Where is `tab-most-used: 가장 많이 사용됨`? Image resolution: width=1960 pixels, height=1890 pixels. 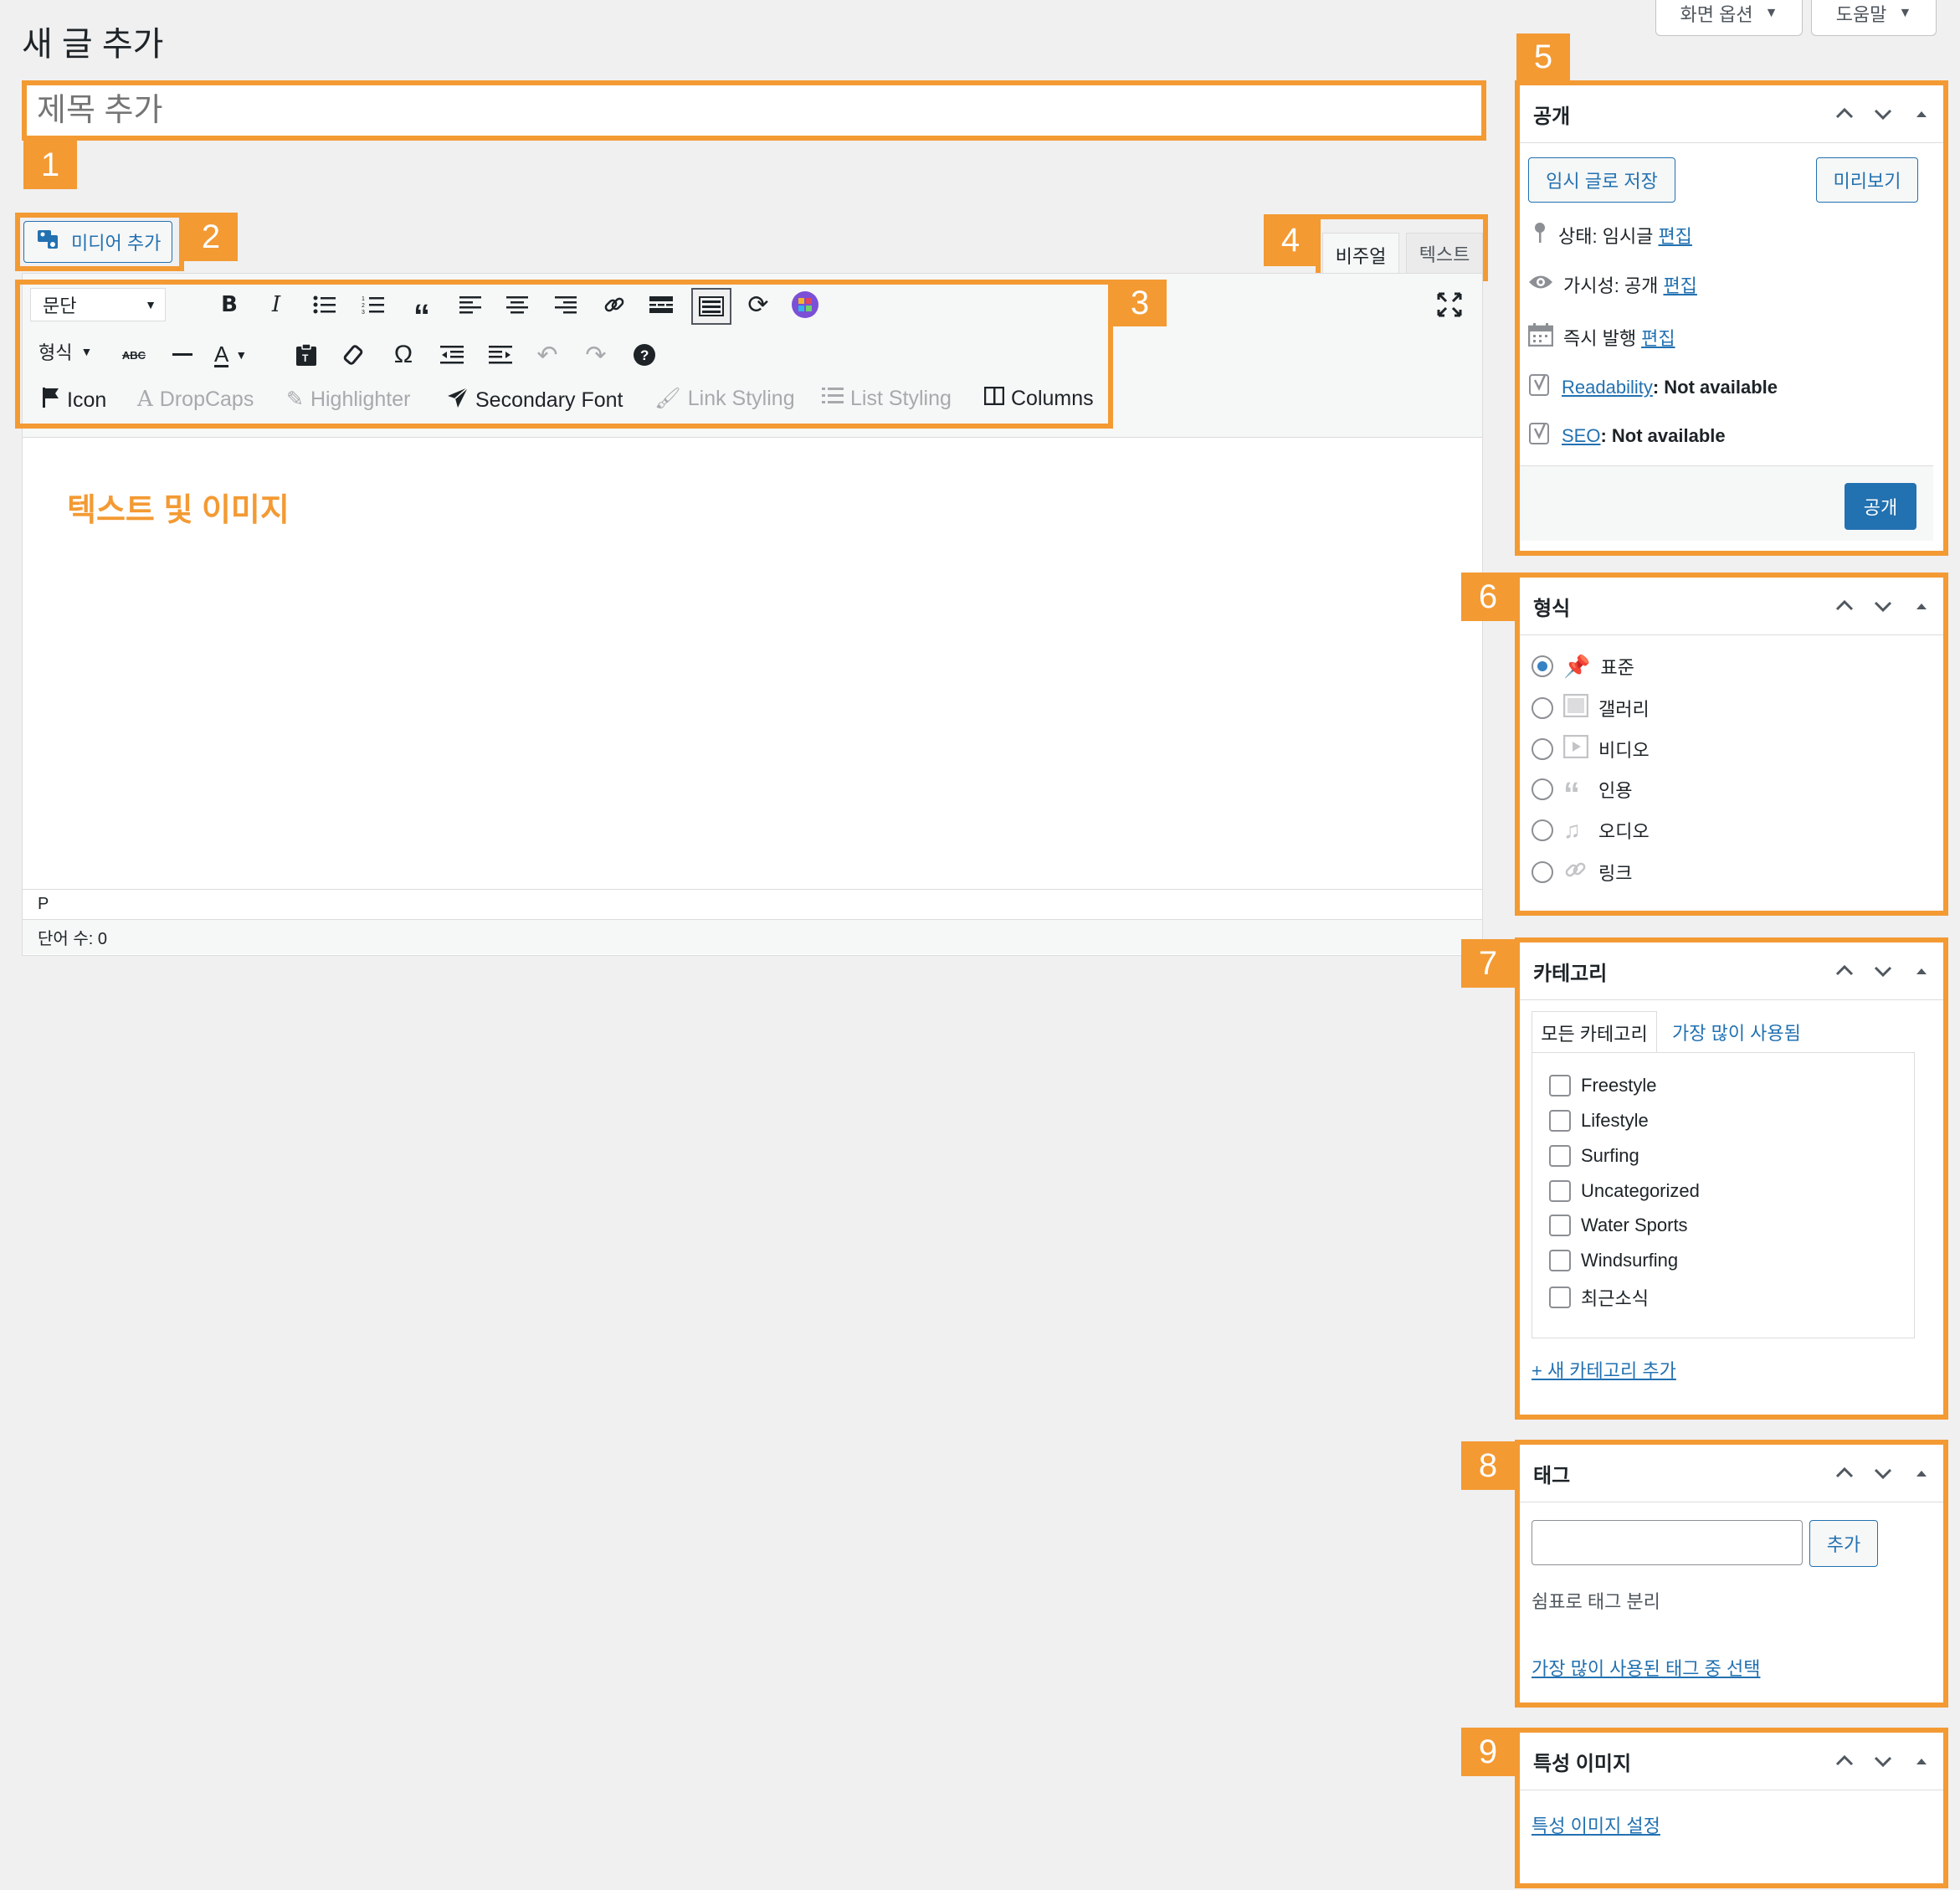 tab-most-used: 가장 많이 사용됨 is located at coordinates (1733, 1032).